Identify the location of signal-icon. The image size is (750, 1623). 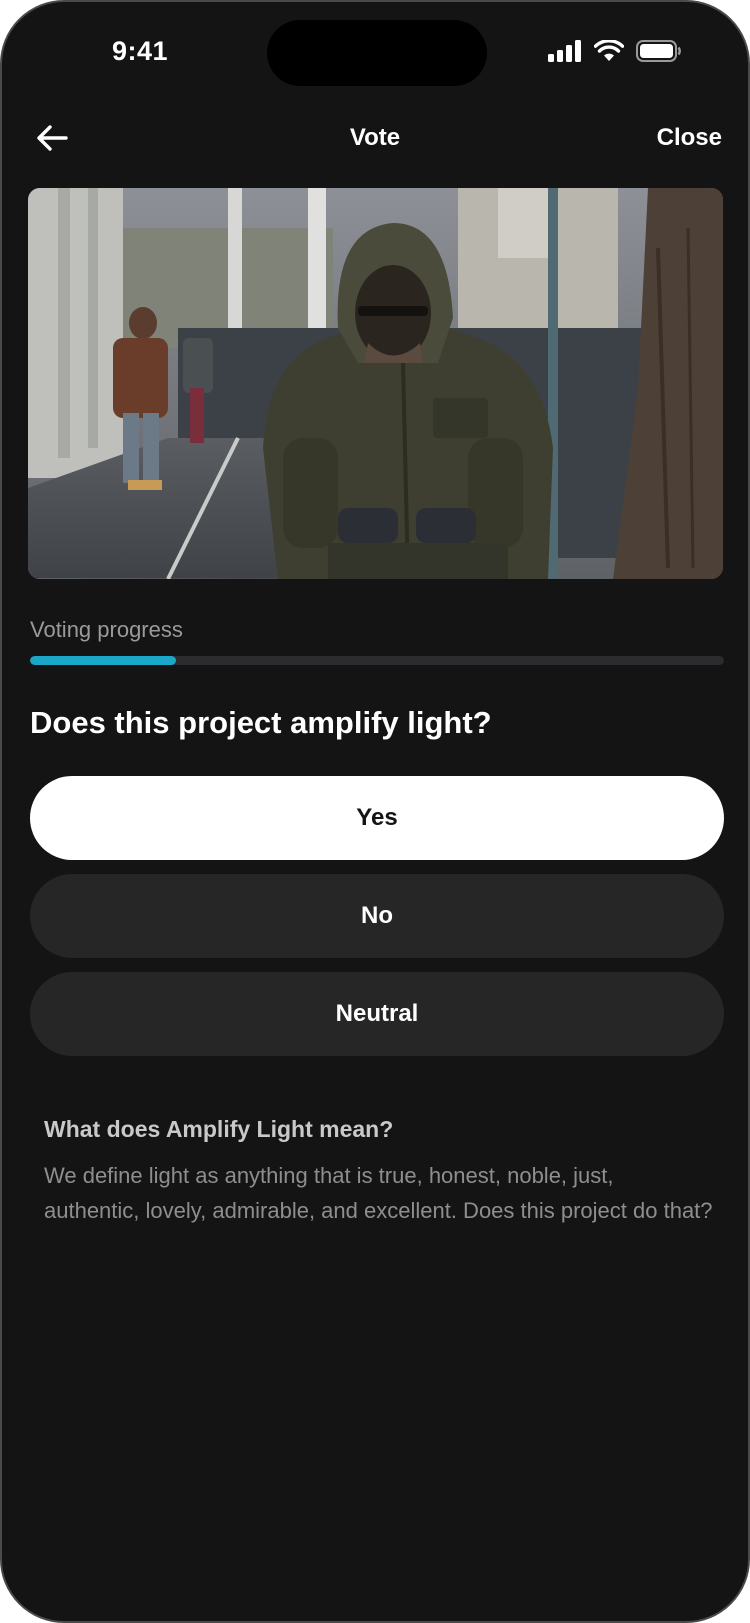
(565, 53).